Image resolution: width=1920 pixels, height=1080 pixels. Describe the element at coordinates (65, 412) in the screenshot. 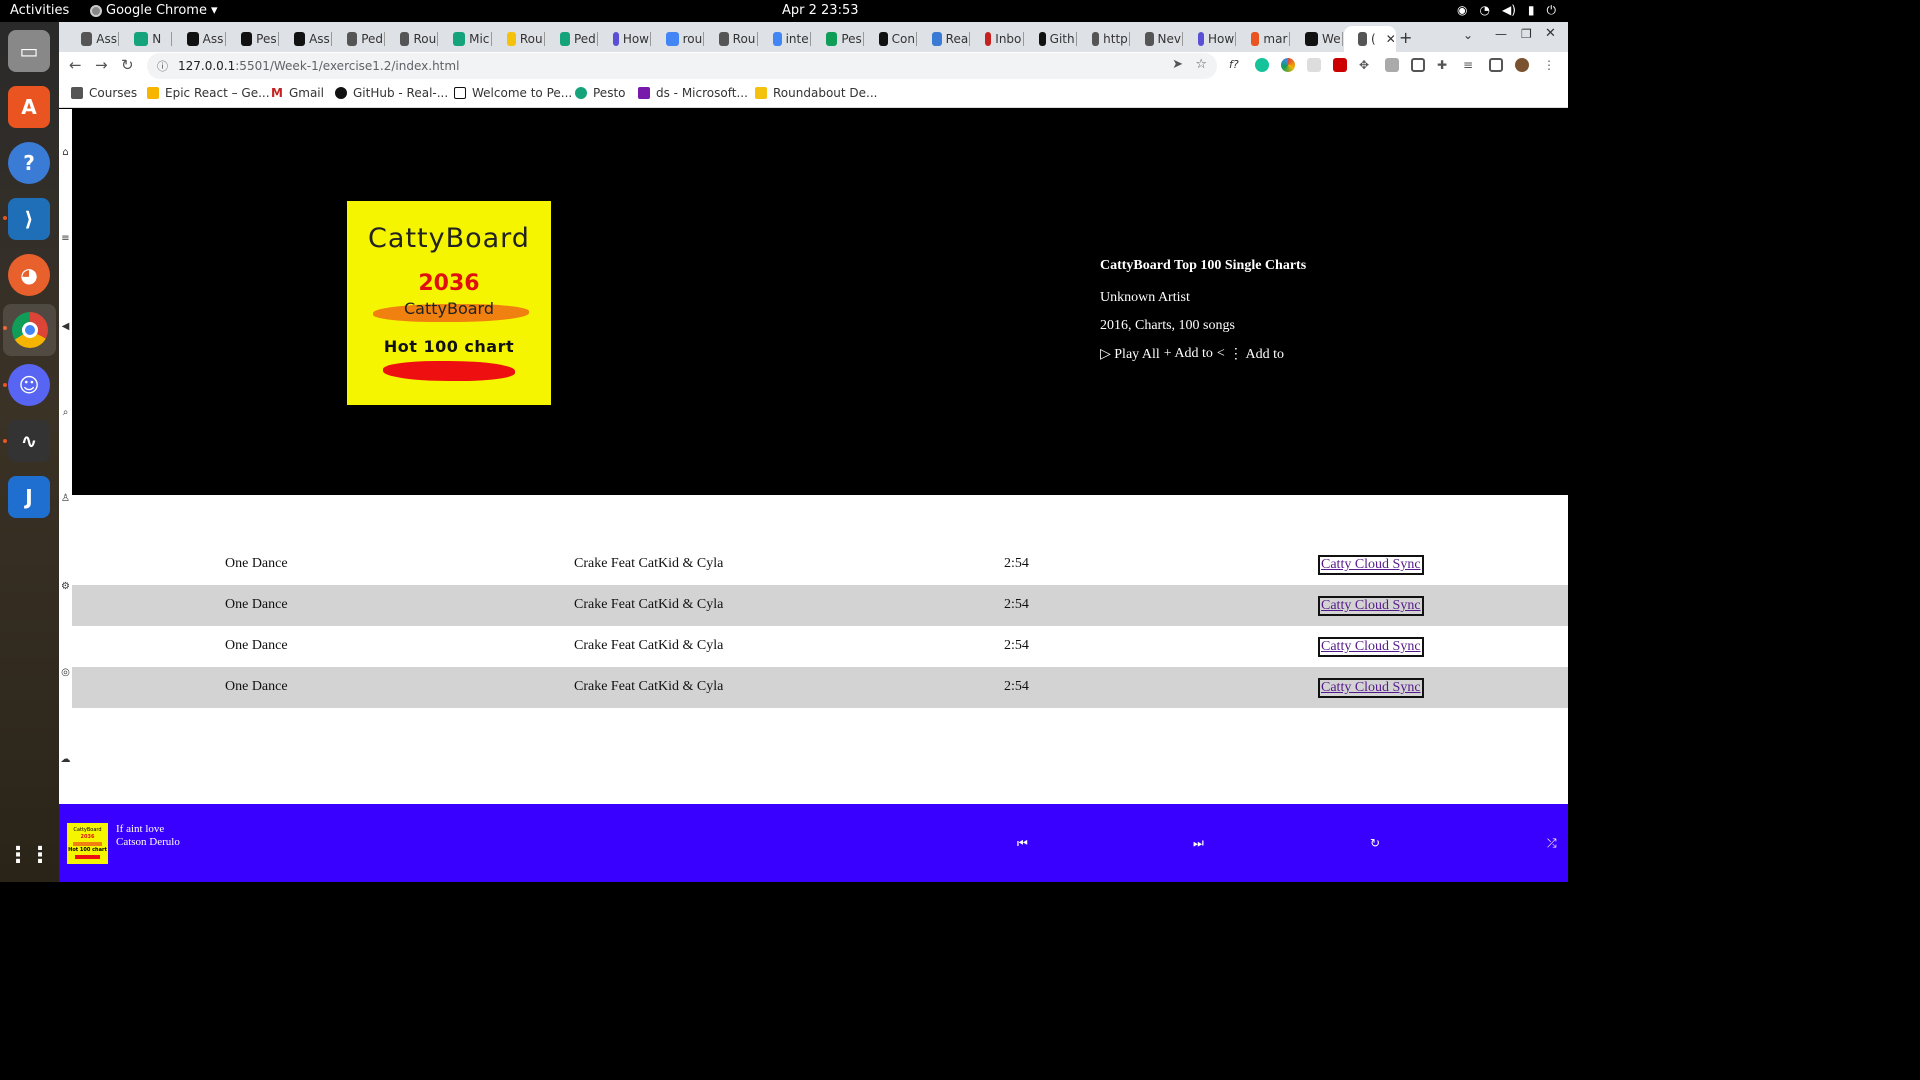

I see `search-icon: ⌕` at that location.